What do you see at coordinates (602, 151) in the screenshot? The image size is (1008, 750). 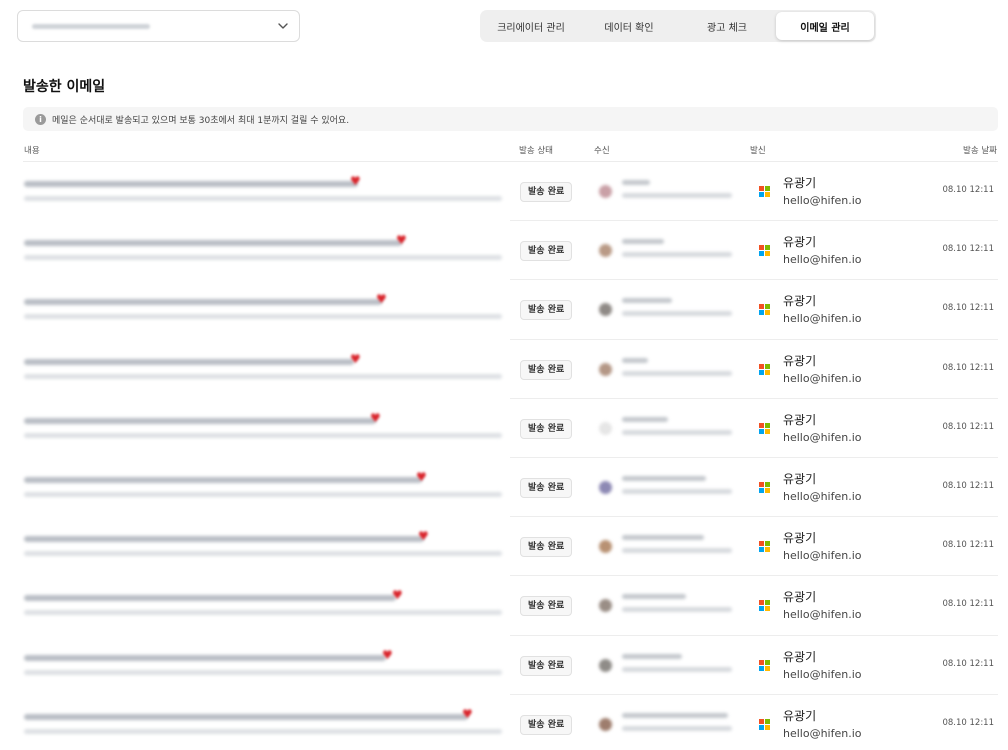 I see `column-header-recipient: 수신` at bounding box center [602, 151].